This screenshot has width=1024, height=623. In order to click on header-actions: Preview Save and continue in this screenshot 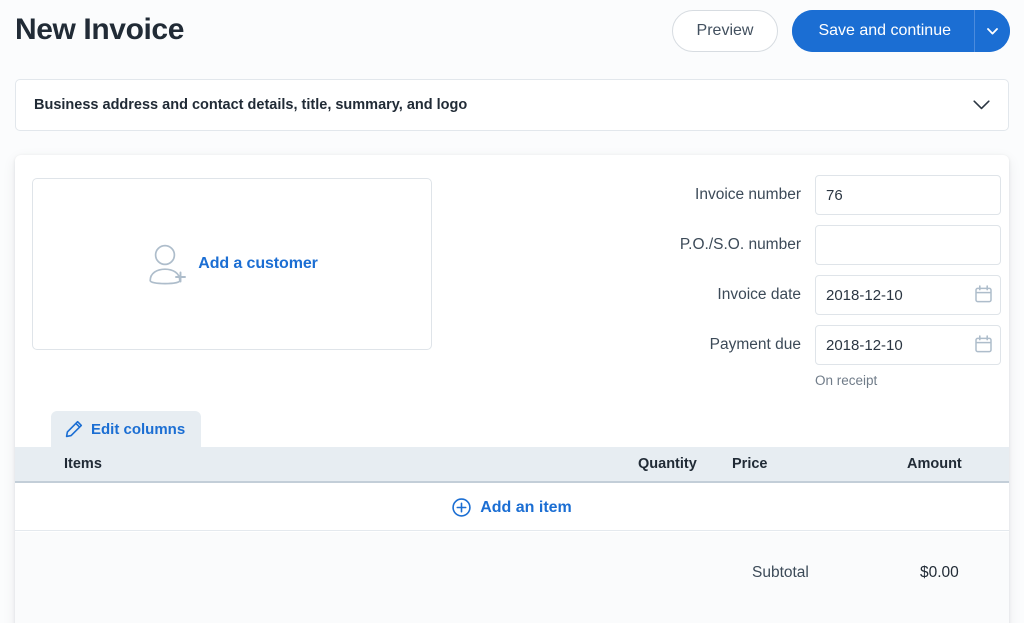, I will do `click(840, 31)`.